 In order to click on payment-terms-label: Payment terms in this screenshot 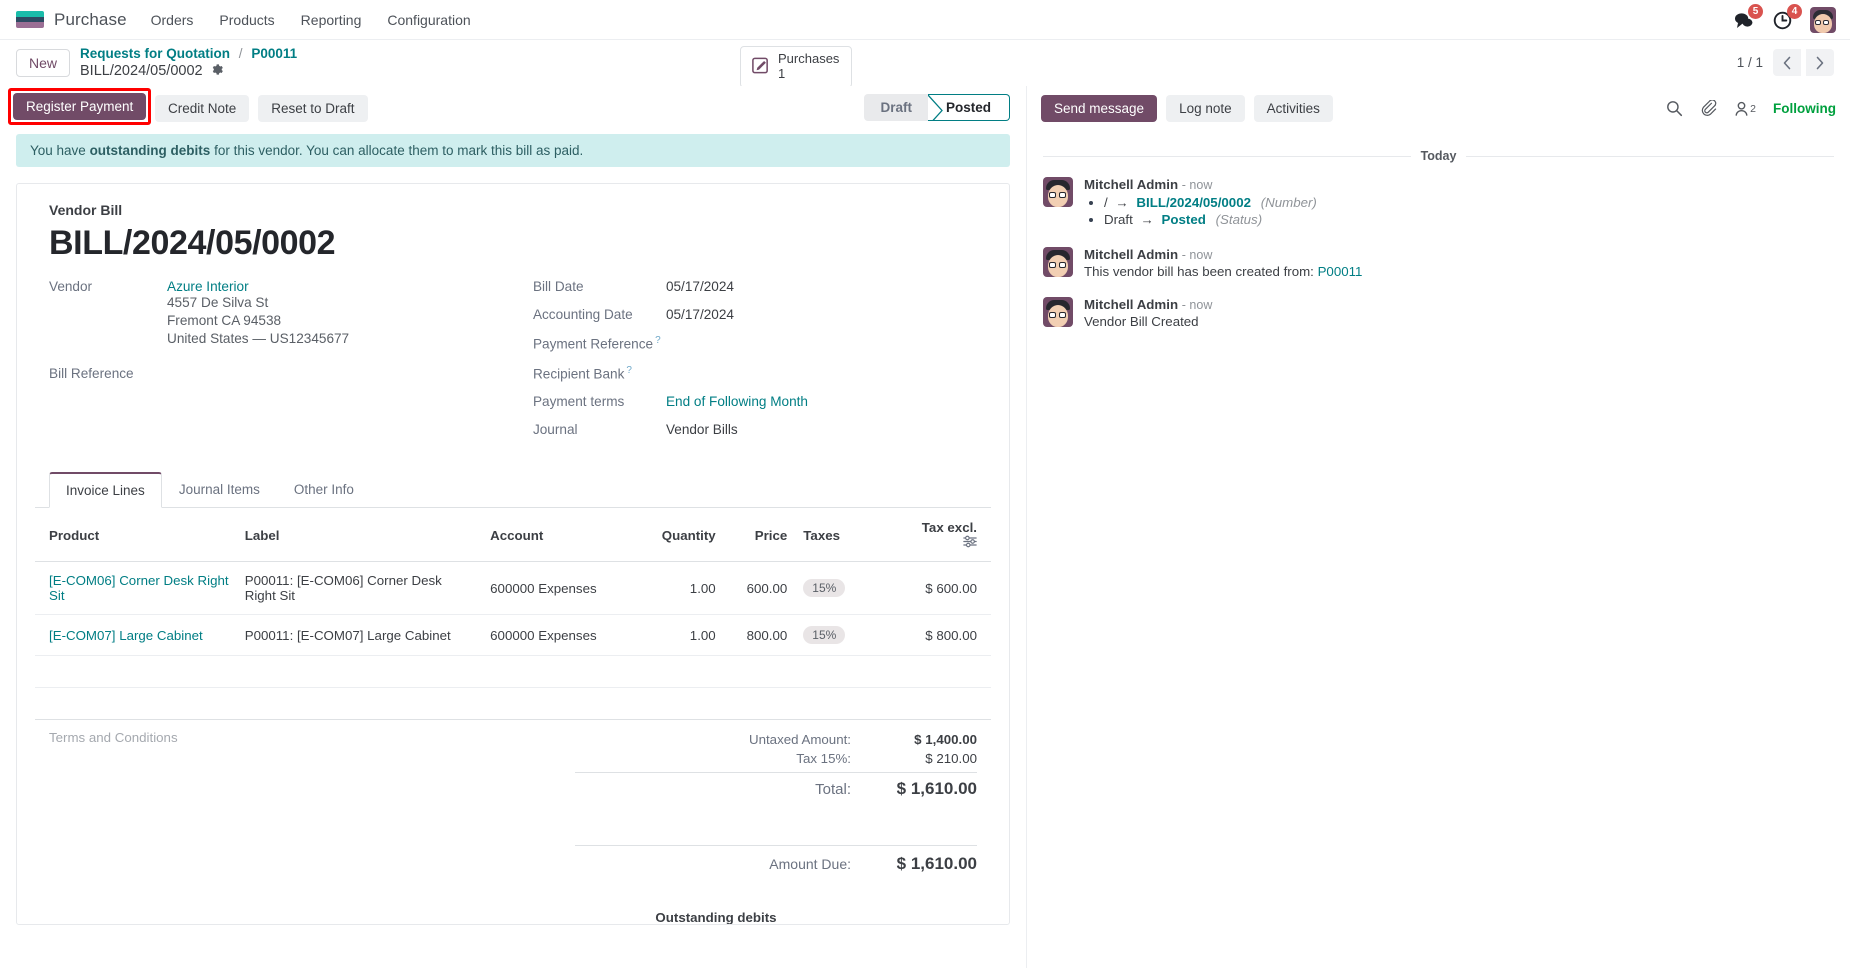, I will do `click(578, 402)`.